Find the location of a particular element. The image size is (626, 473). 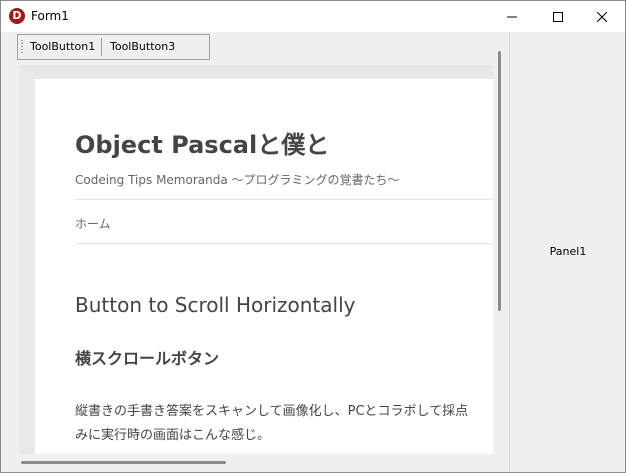

delphi-app-icon: D is located at coordinates (17, 16).